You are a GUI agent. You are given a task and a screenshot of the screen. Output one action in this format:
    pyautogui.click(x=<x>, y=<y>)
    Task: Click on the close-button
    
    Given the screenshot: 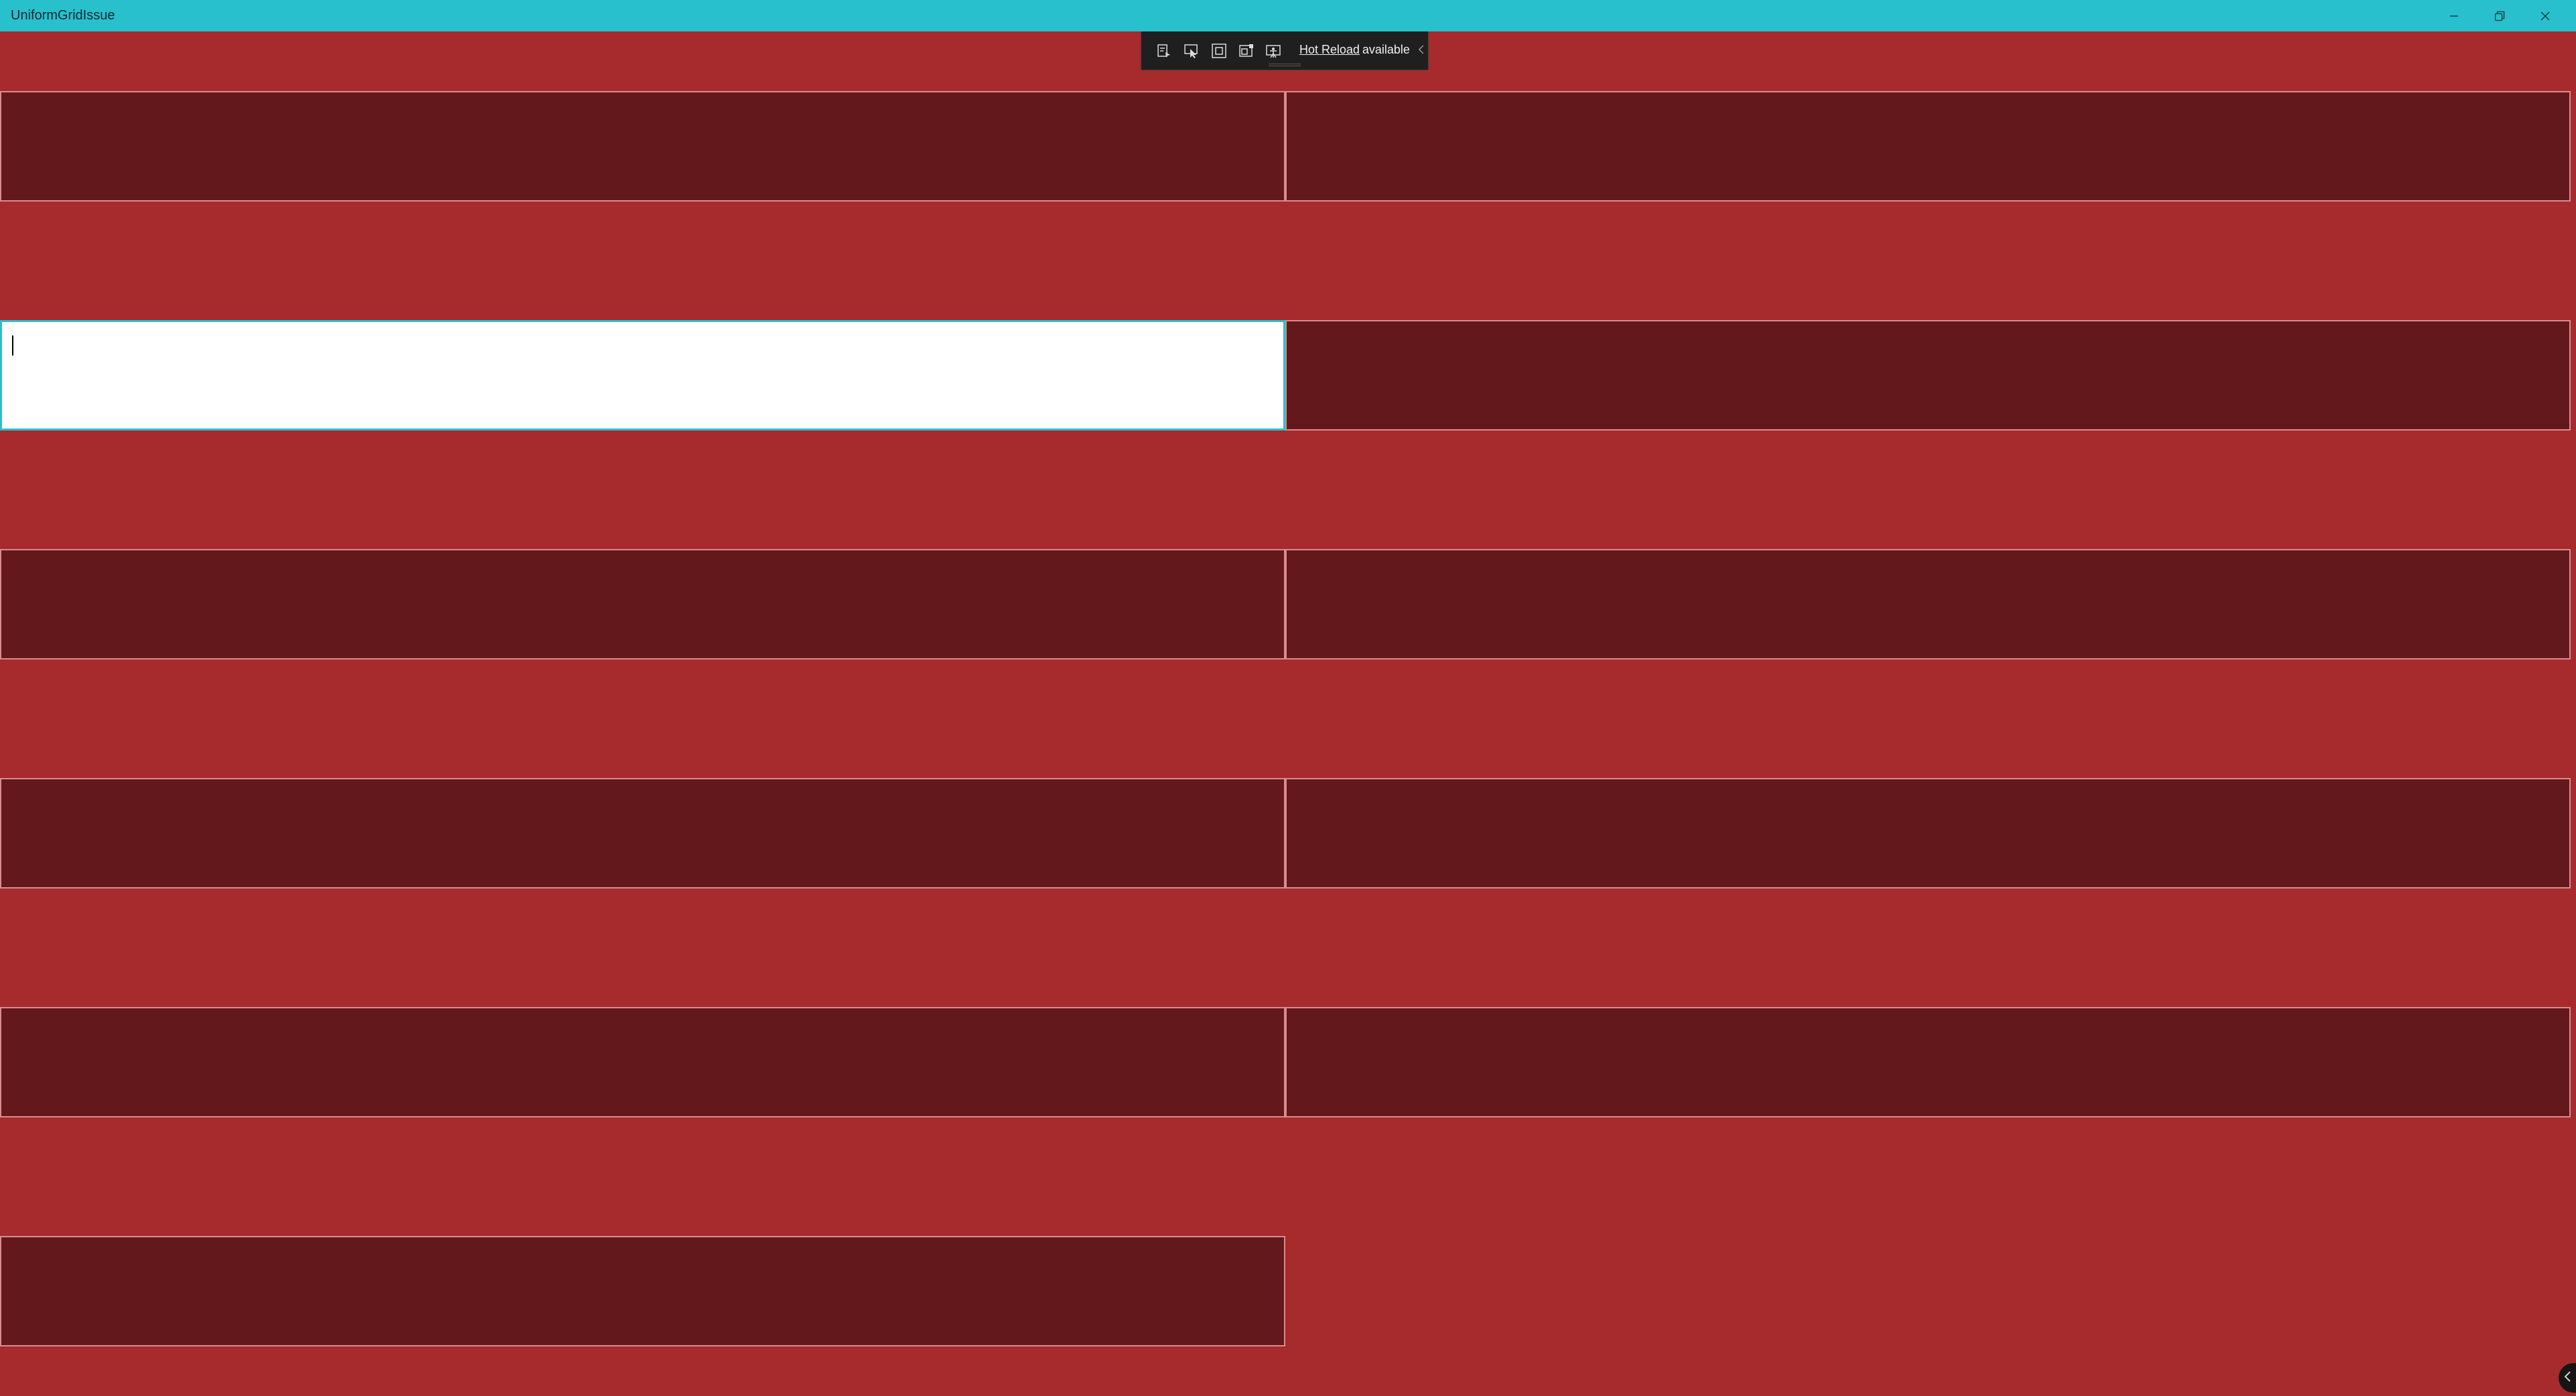 What is the action you would take?
    pyautogui.click(x=2545, y=15)
    